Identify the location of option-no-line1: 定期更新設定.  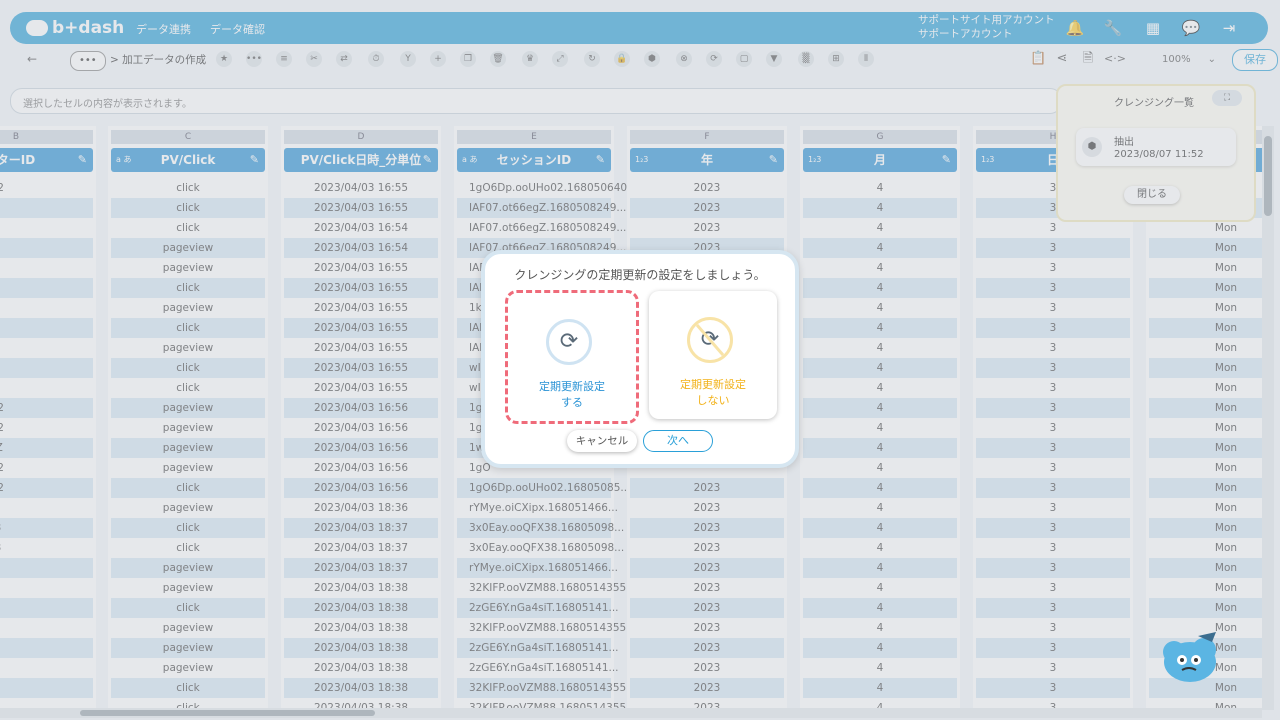
(713, 384).